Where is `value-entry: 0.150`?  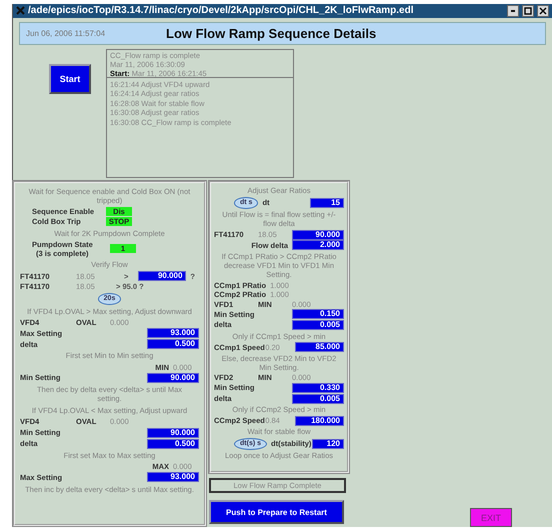
value-entry: 0.150 is located at coordinates (318, 314).